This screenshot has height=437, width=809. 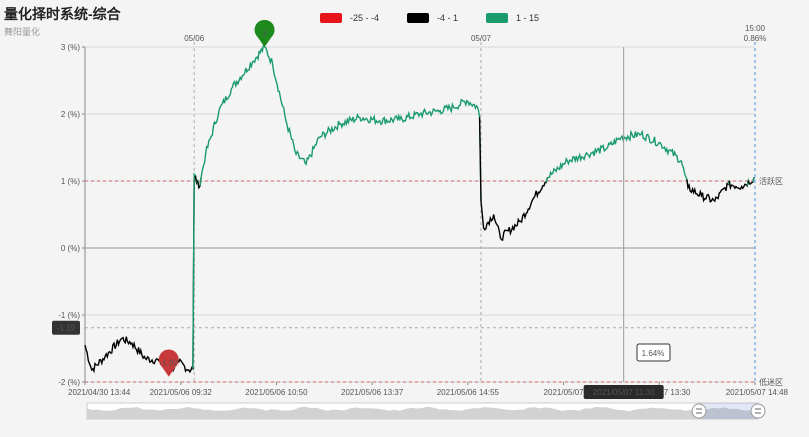 I want to click on zoom-slider-preview, so click(x=422, y=412).